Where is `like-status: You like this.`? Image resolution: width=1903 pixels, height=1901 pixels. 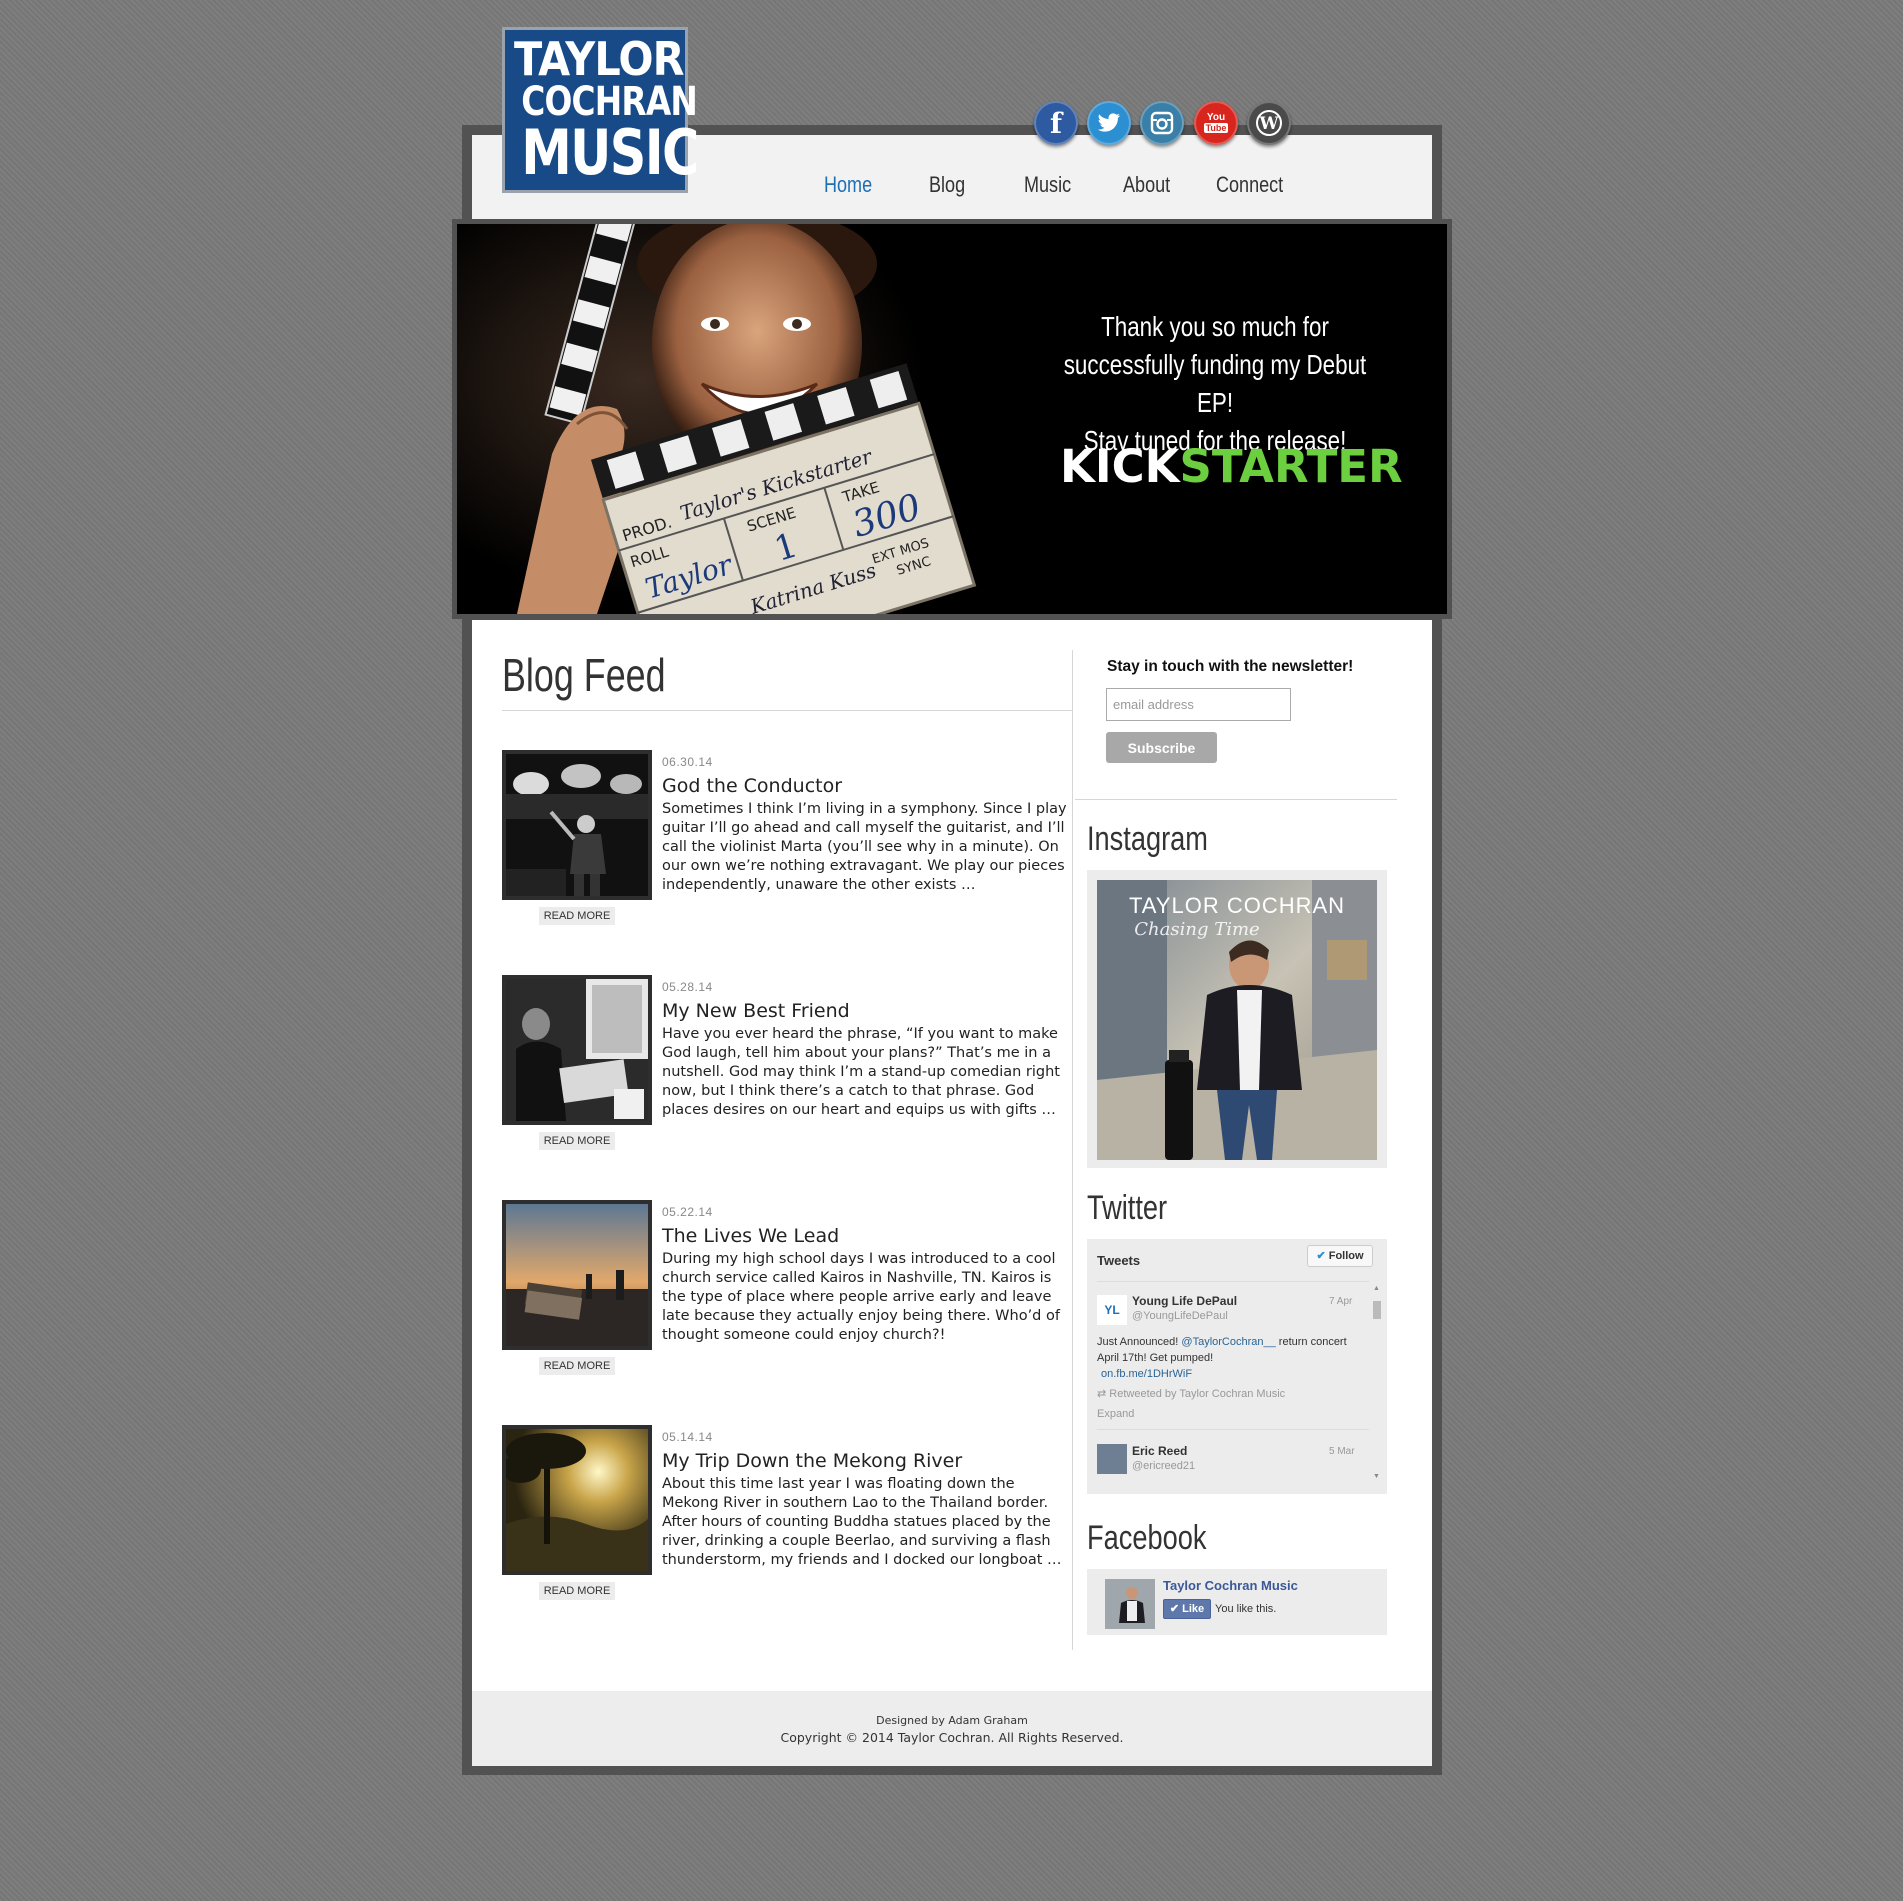
like-status: You like this. is located at coordinates (1246, 1609).